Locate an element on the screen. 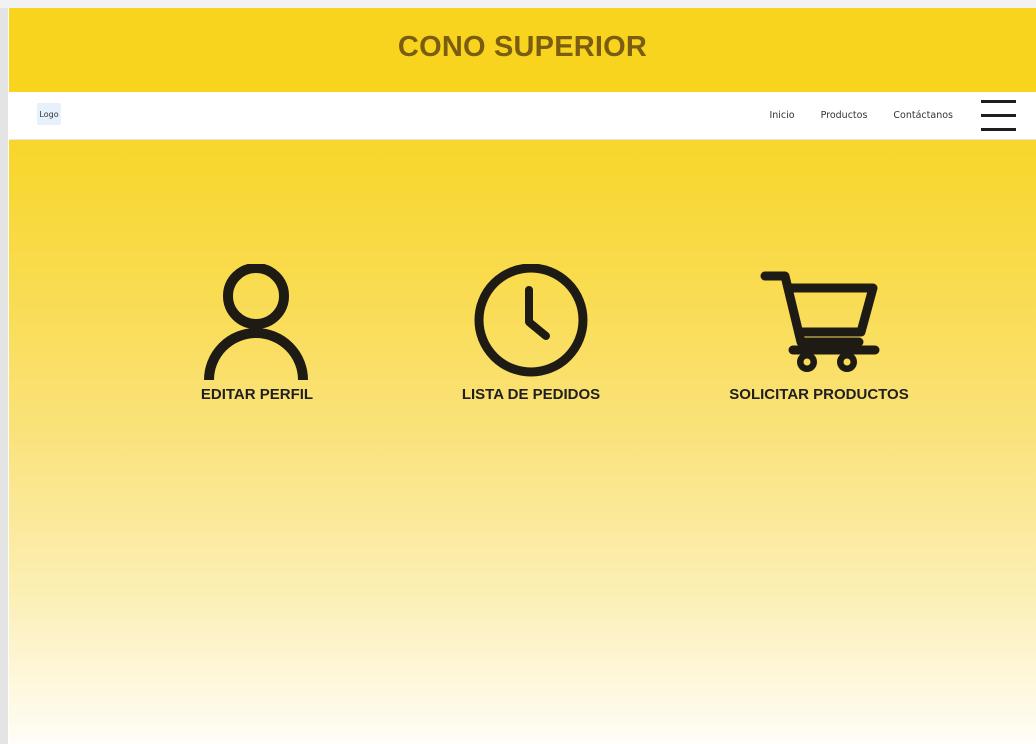 This screenshot has height=744, width=1036. request-products-button: SOLICITAR PRODUCTOS is located at coordinates (819, 333).